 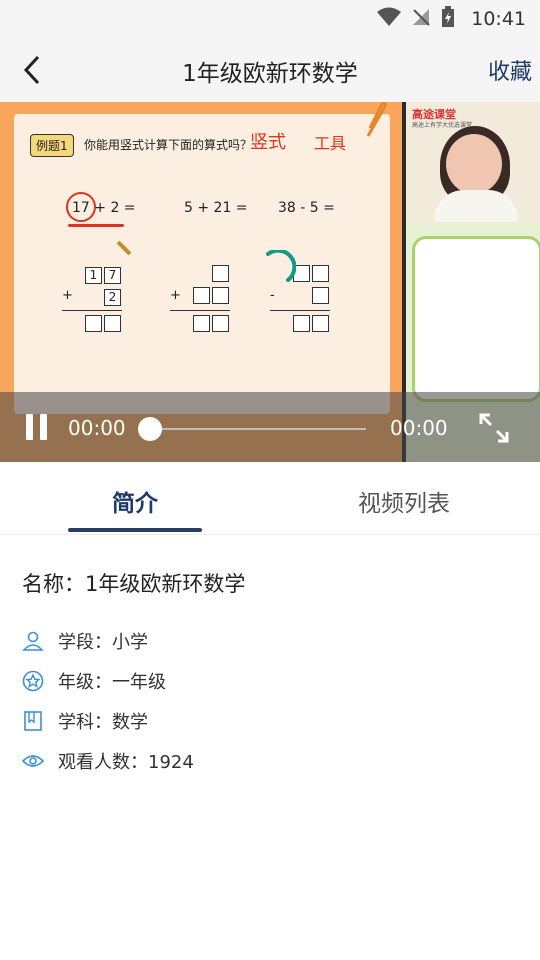 I want to click on operator: -, so click(x=272, y=295).